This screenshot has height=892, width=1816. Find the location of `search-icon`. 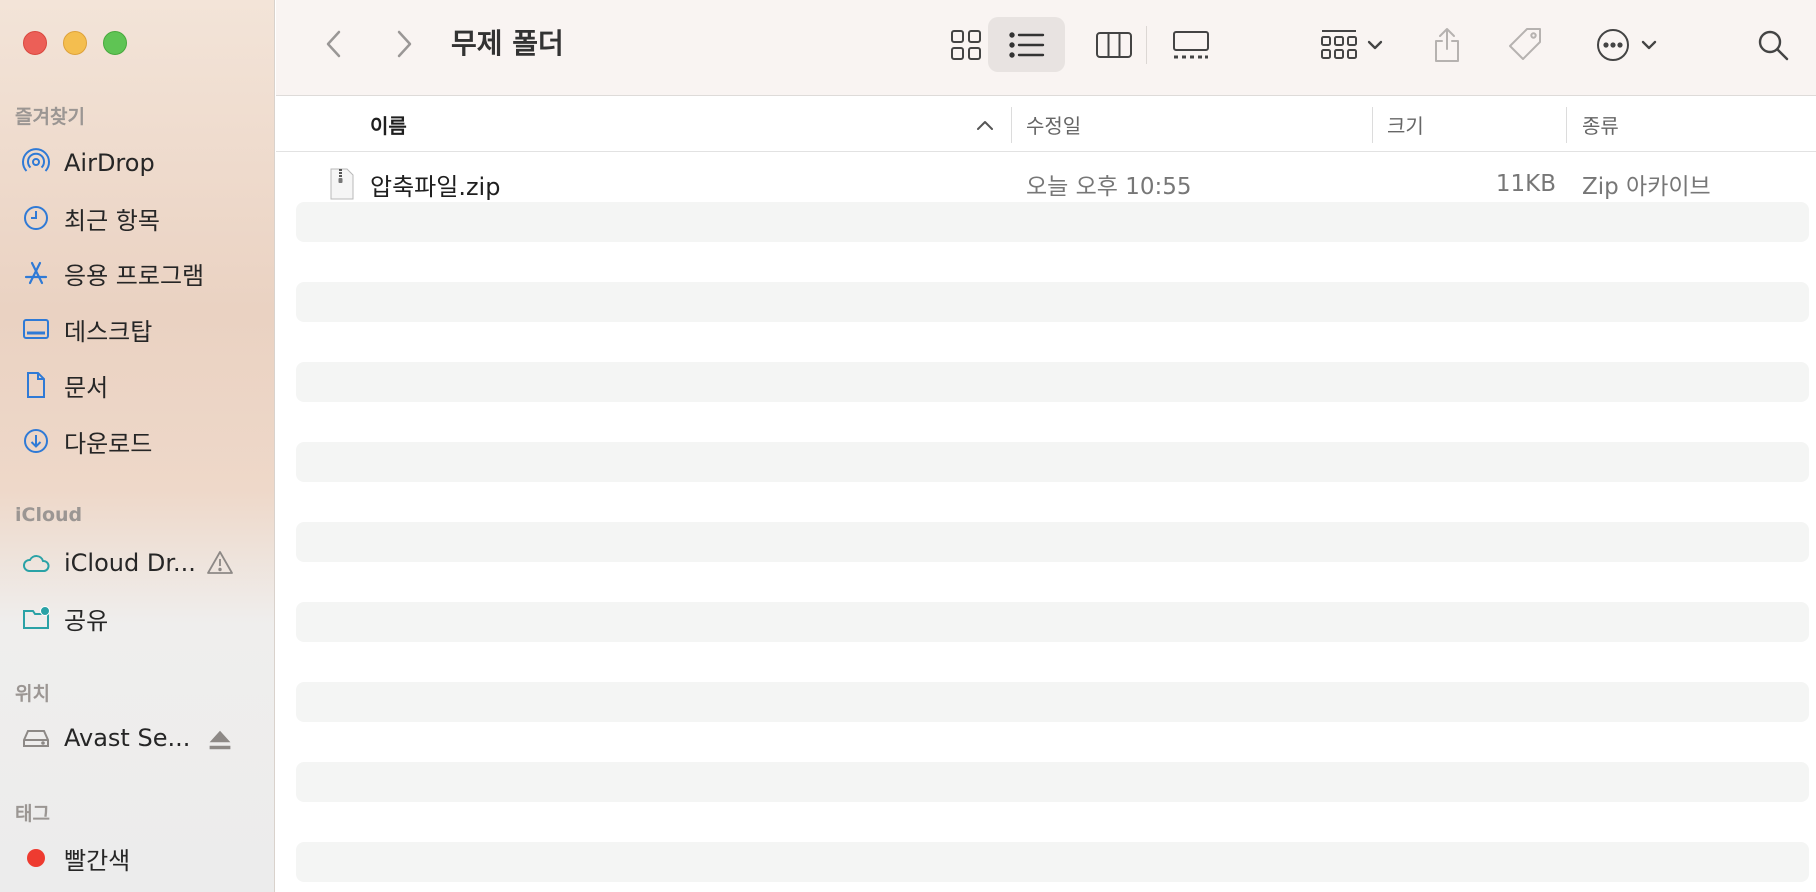

search-icon is located at coordinates (1773, 45).